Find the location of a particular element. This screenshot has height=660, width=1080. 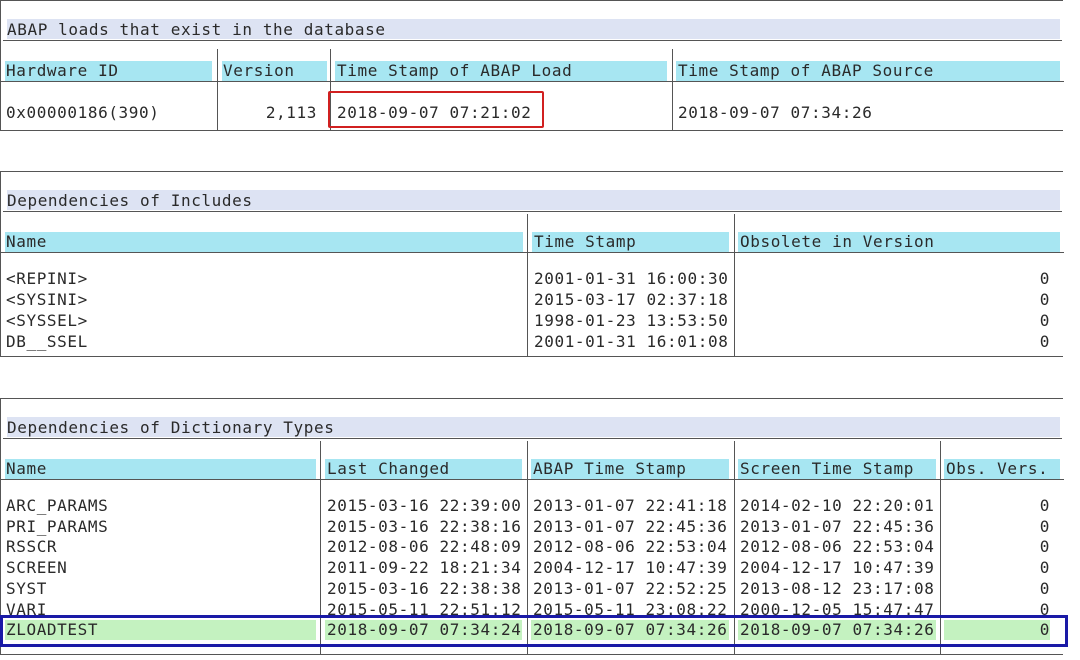

screen-timestamp: 2013-01-07 22:45:36 is located at coordinates (837, 526).